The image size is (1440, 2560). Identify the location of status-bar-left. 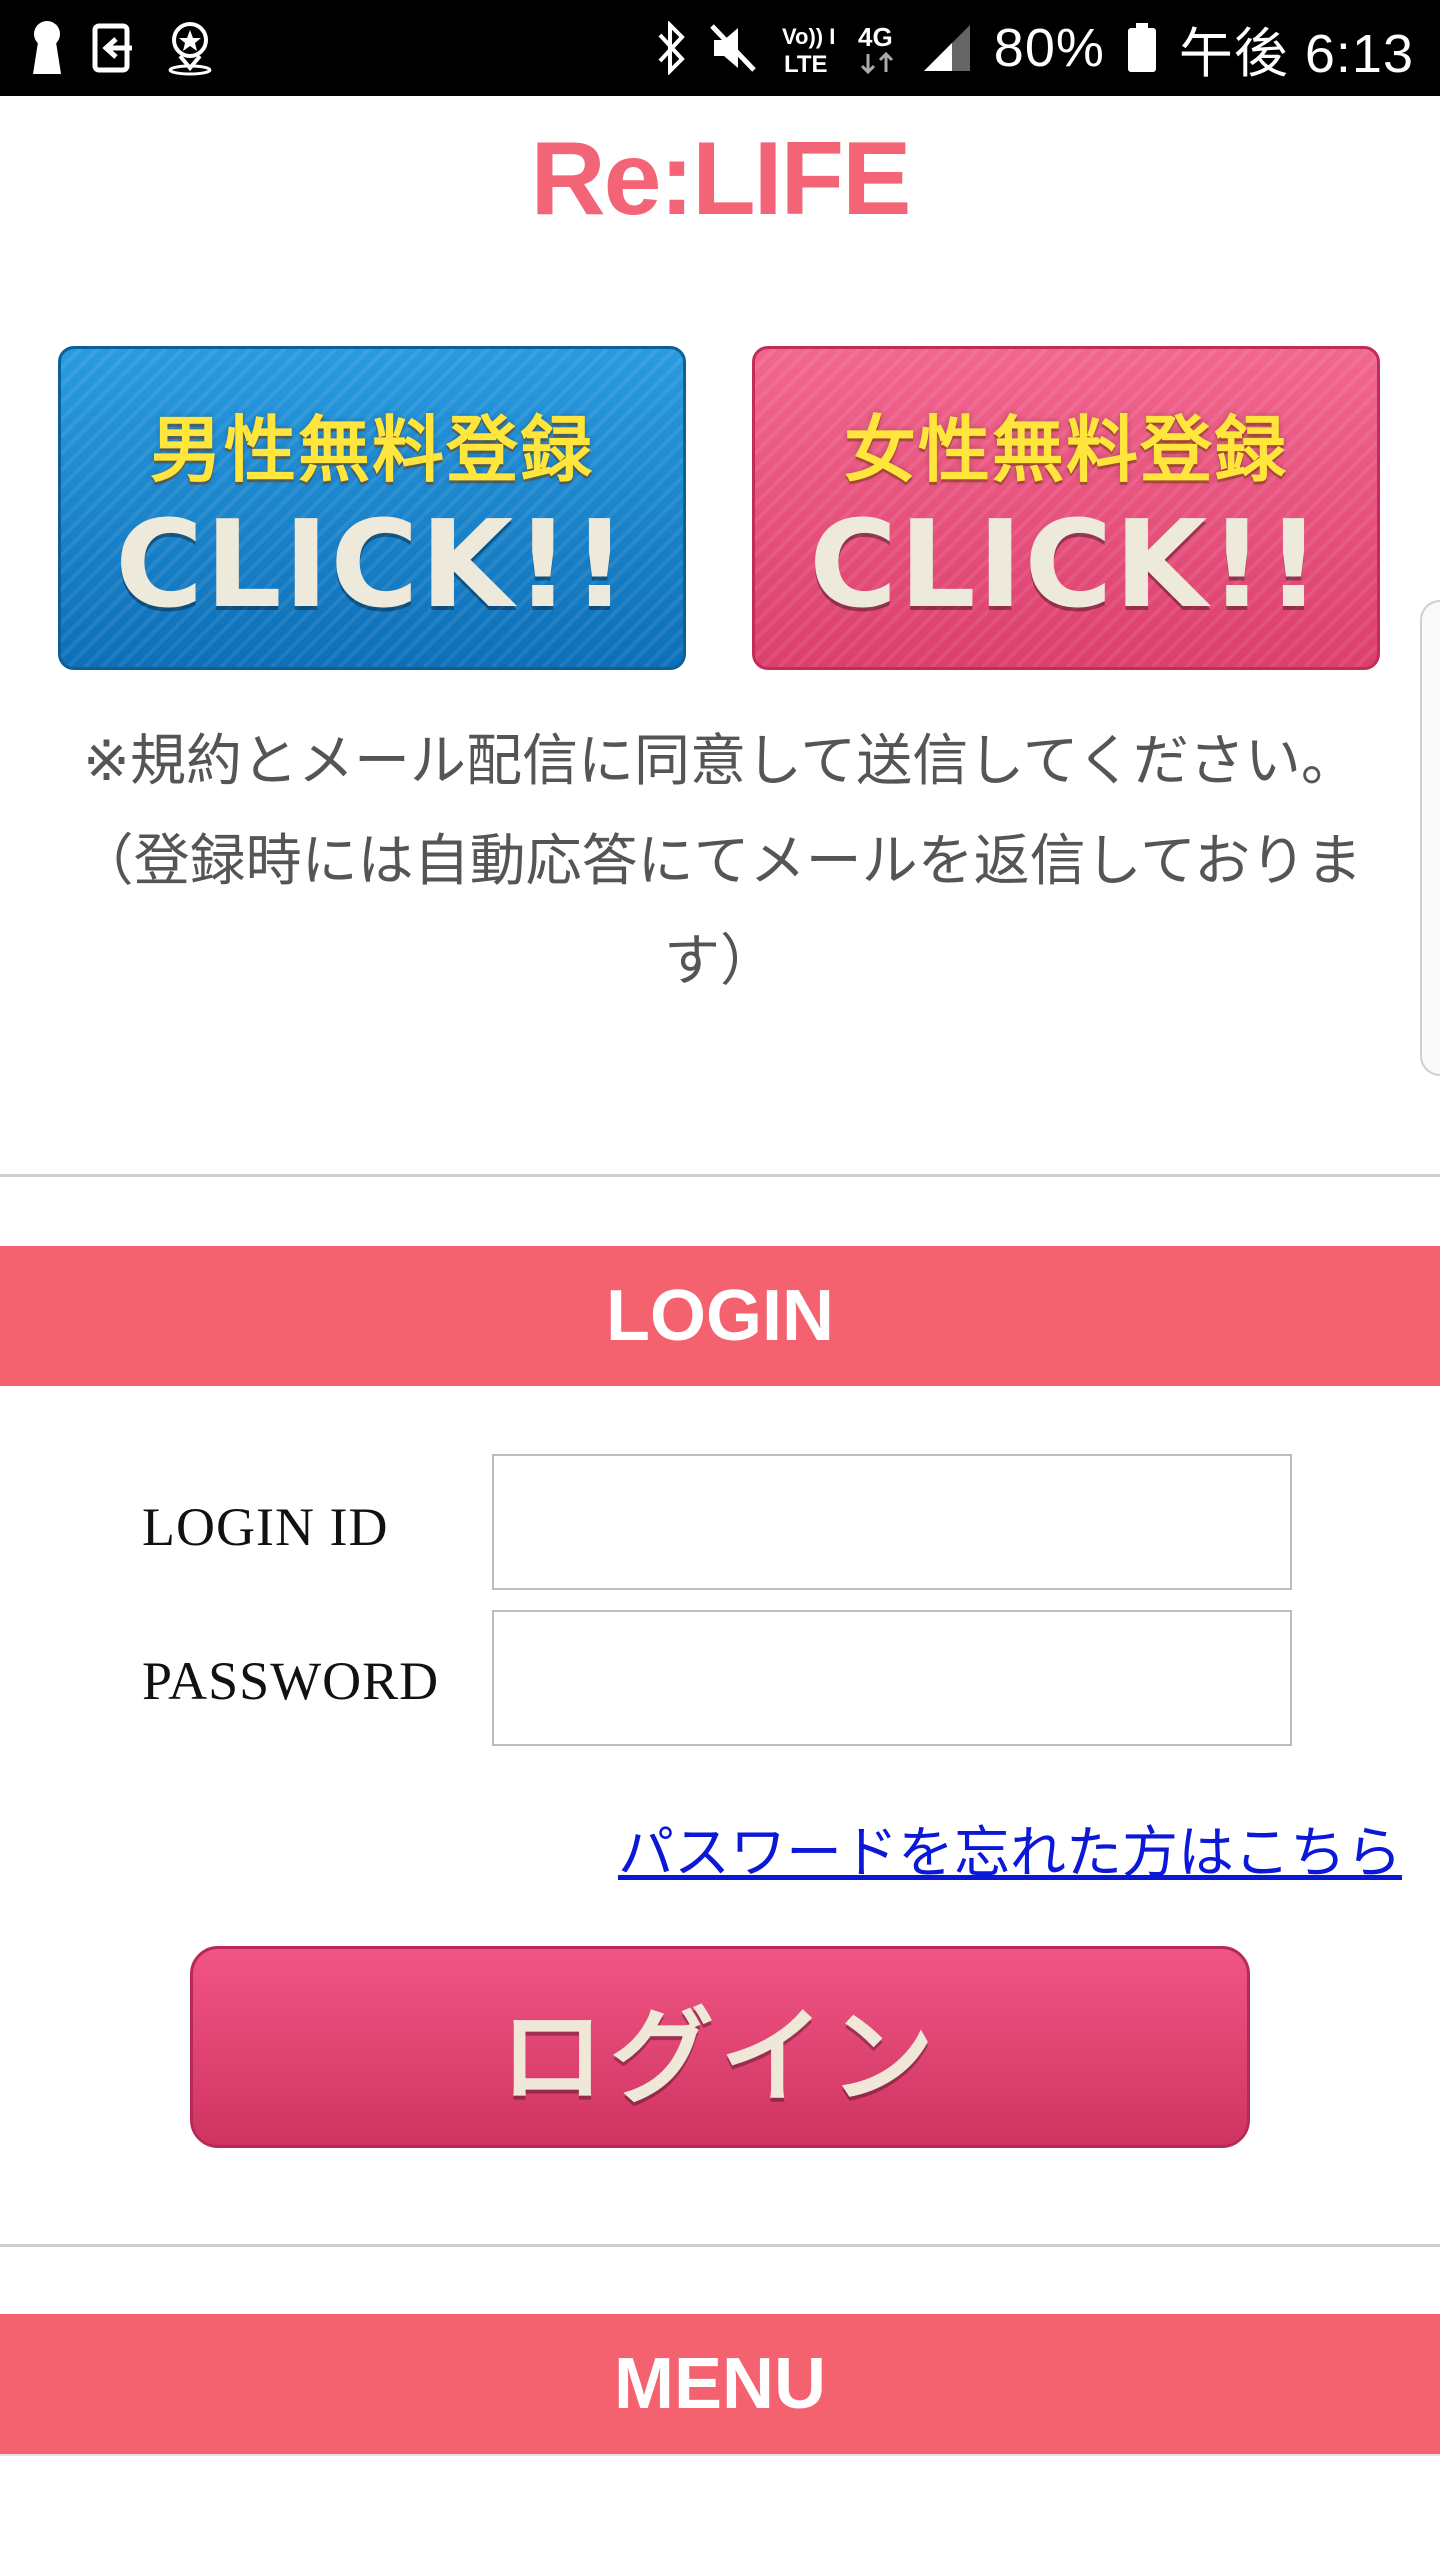
(122, 48).